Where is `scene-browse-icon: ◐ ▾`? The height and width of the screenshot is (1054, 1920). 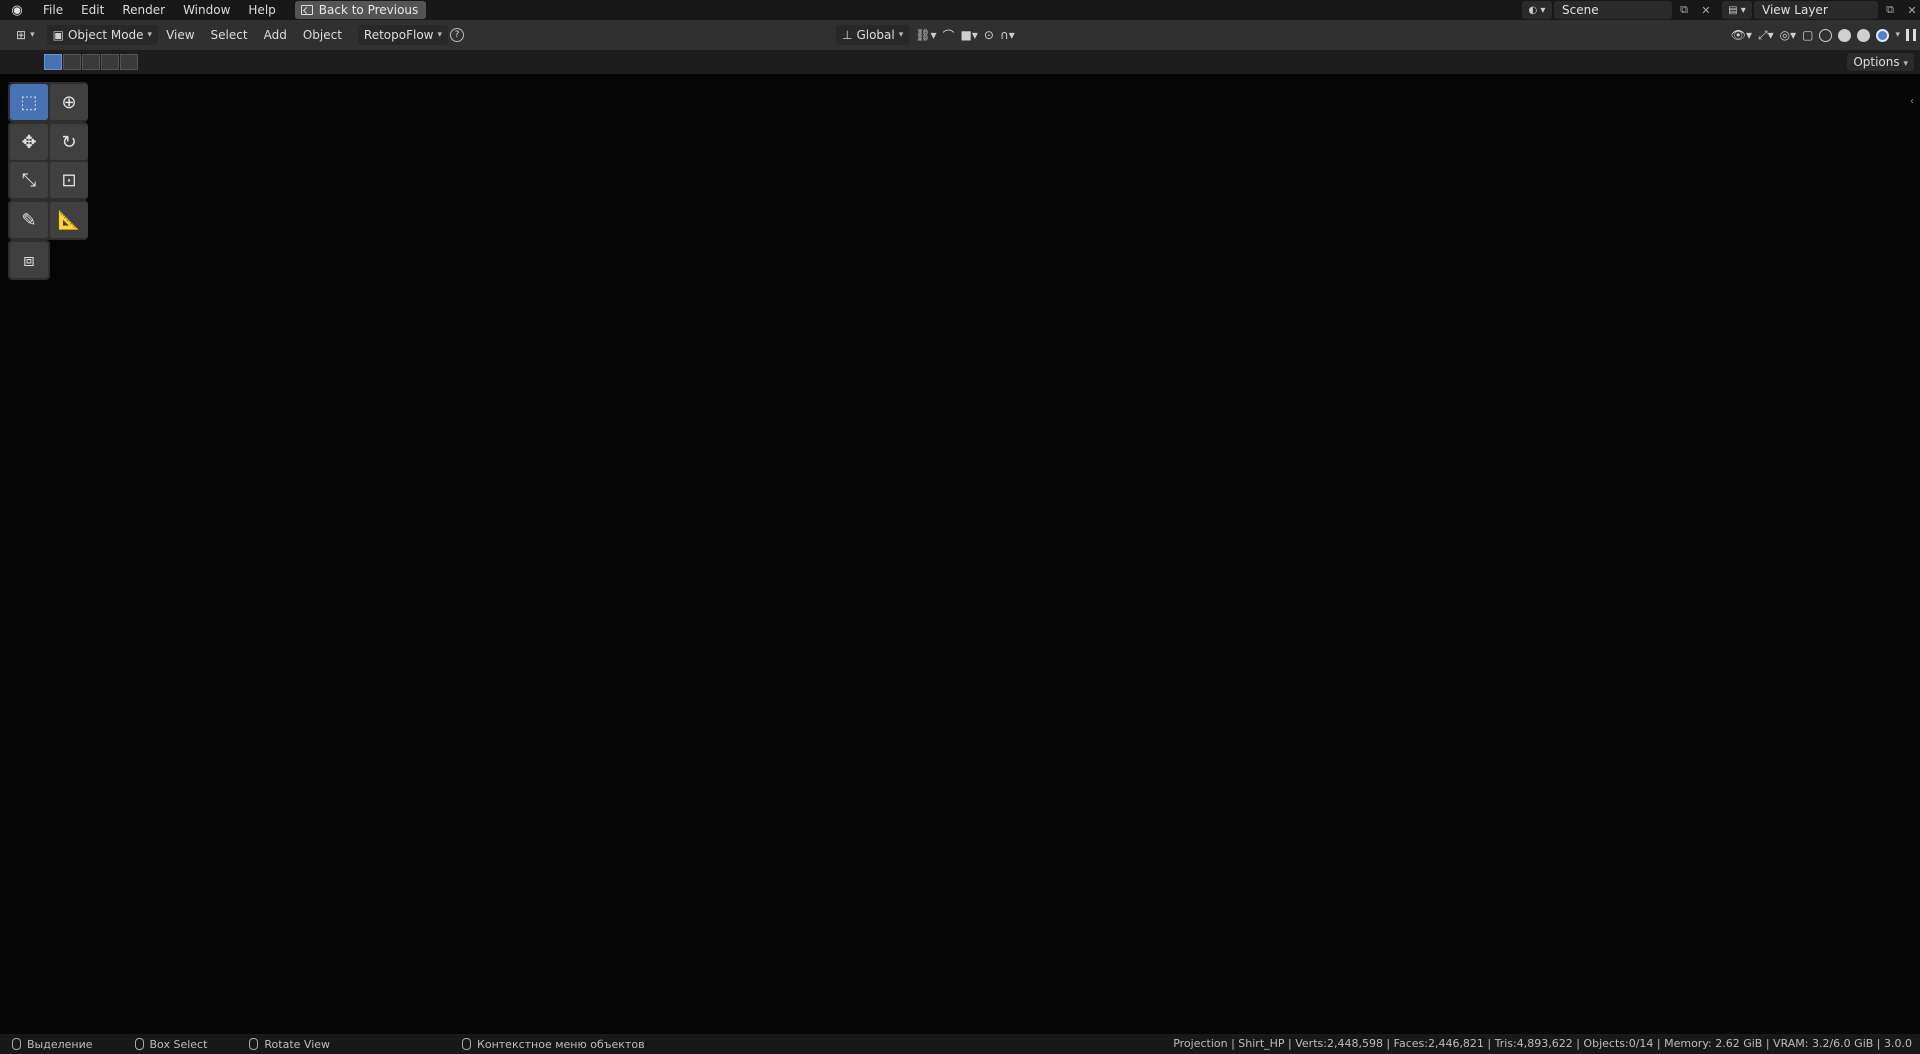
scene-browse-icon: ◐ ▾ is located at coordinates (1537, 10).